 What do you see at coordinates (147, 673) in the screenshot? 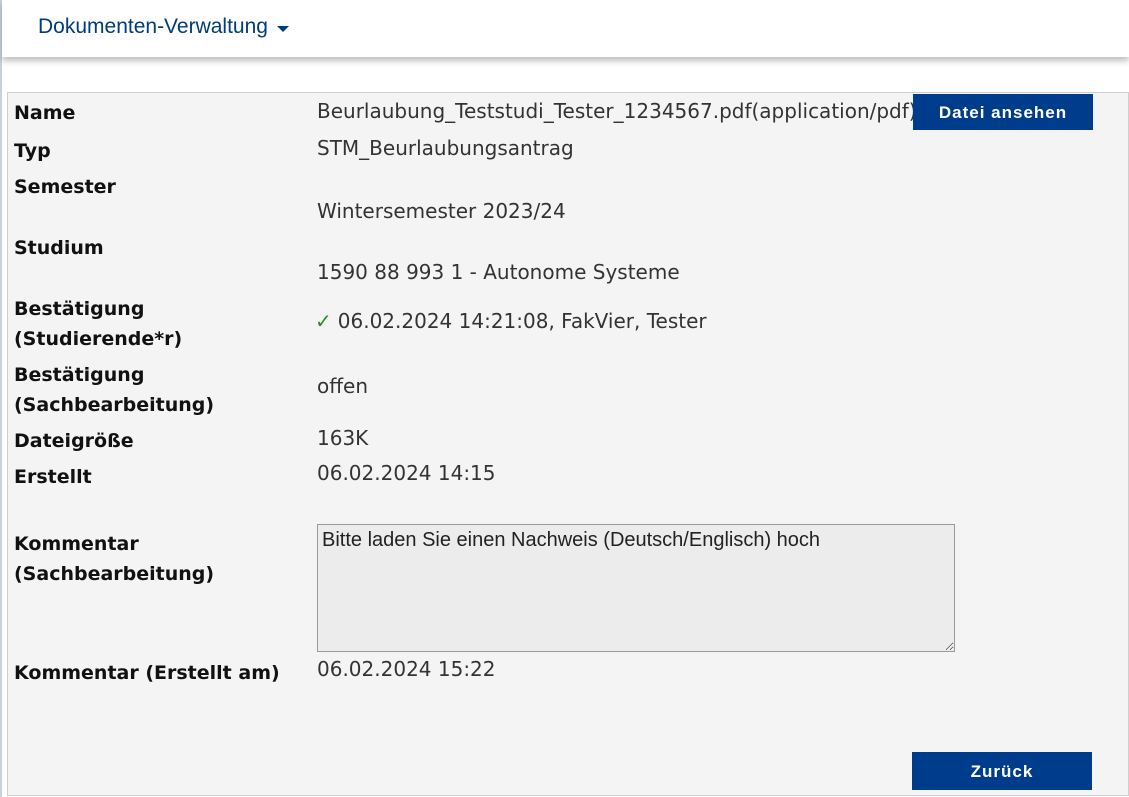
I see `comment-created-label: Kommentar (Erstellt am)` at bounding box center [147, 673].